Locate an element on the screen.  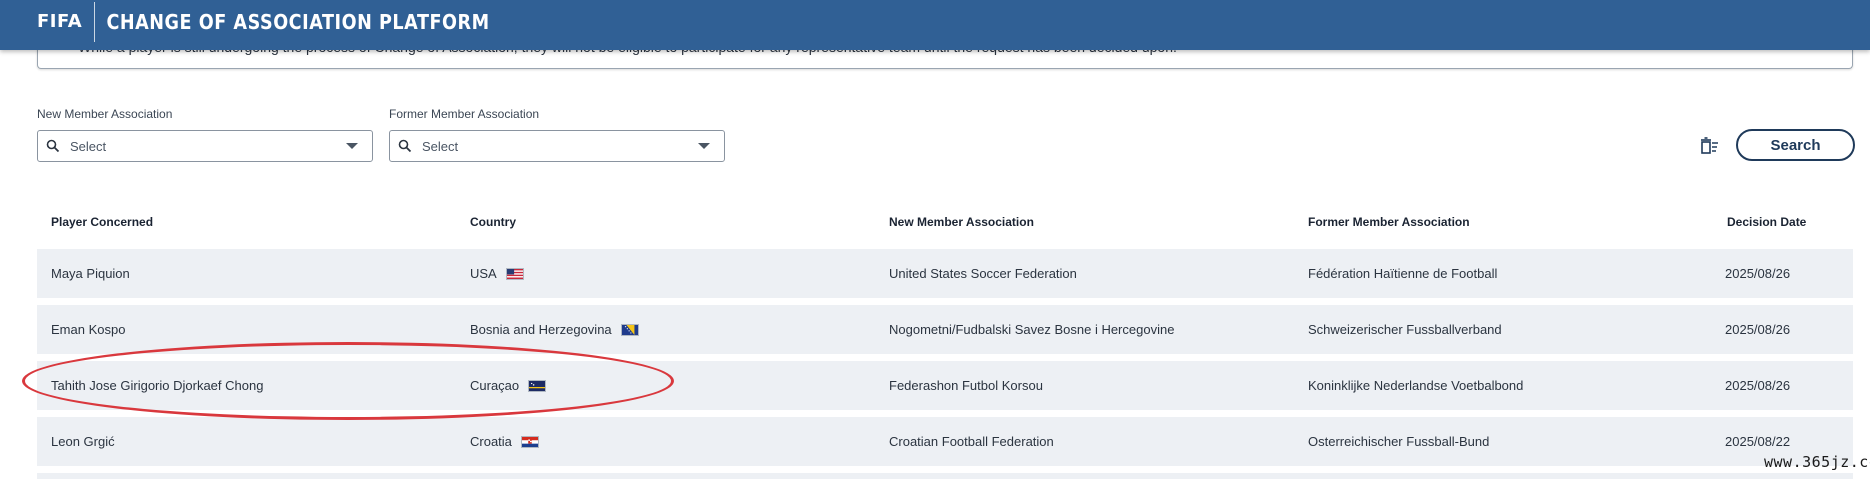
country-cell: Bosnia and Herzegovina is located at coordinates (554, 329).